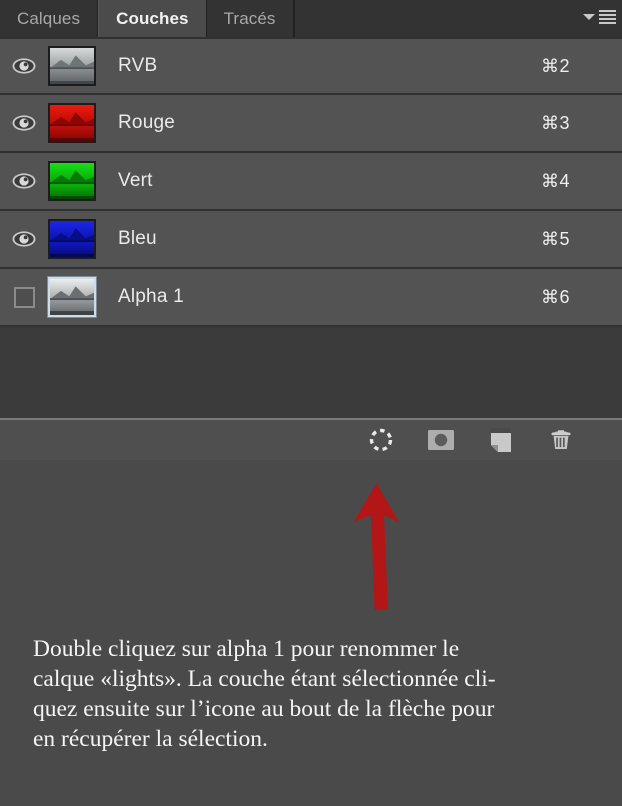  What do you see at coordinates (589, 17) in the screenshot?
I see `chevron-down-icon` at bounding box center [589, 17].